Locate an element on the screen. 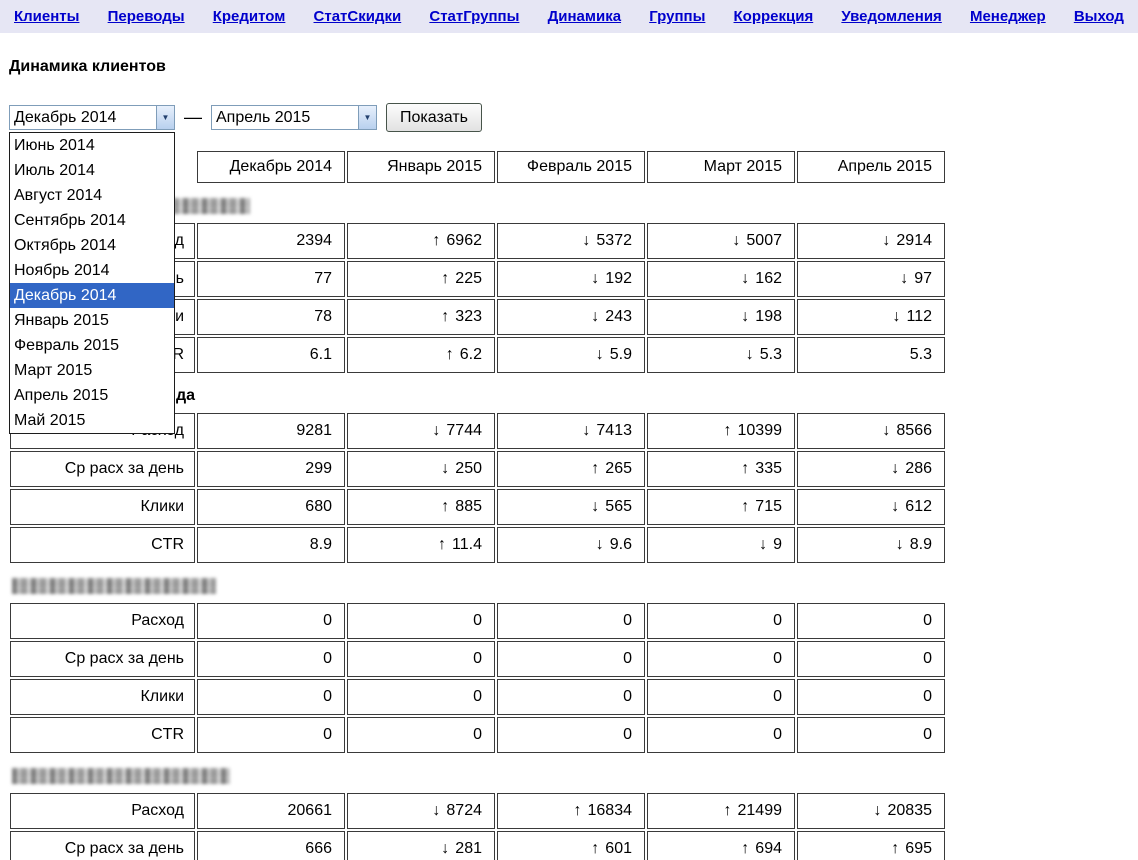 This screenshot has width=1138, height=860. month-option: Июль 2014 is located at coordinates (92, 170).